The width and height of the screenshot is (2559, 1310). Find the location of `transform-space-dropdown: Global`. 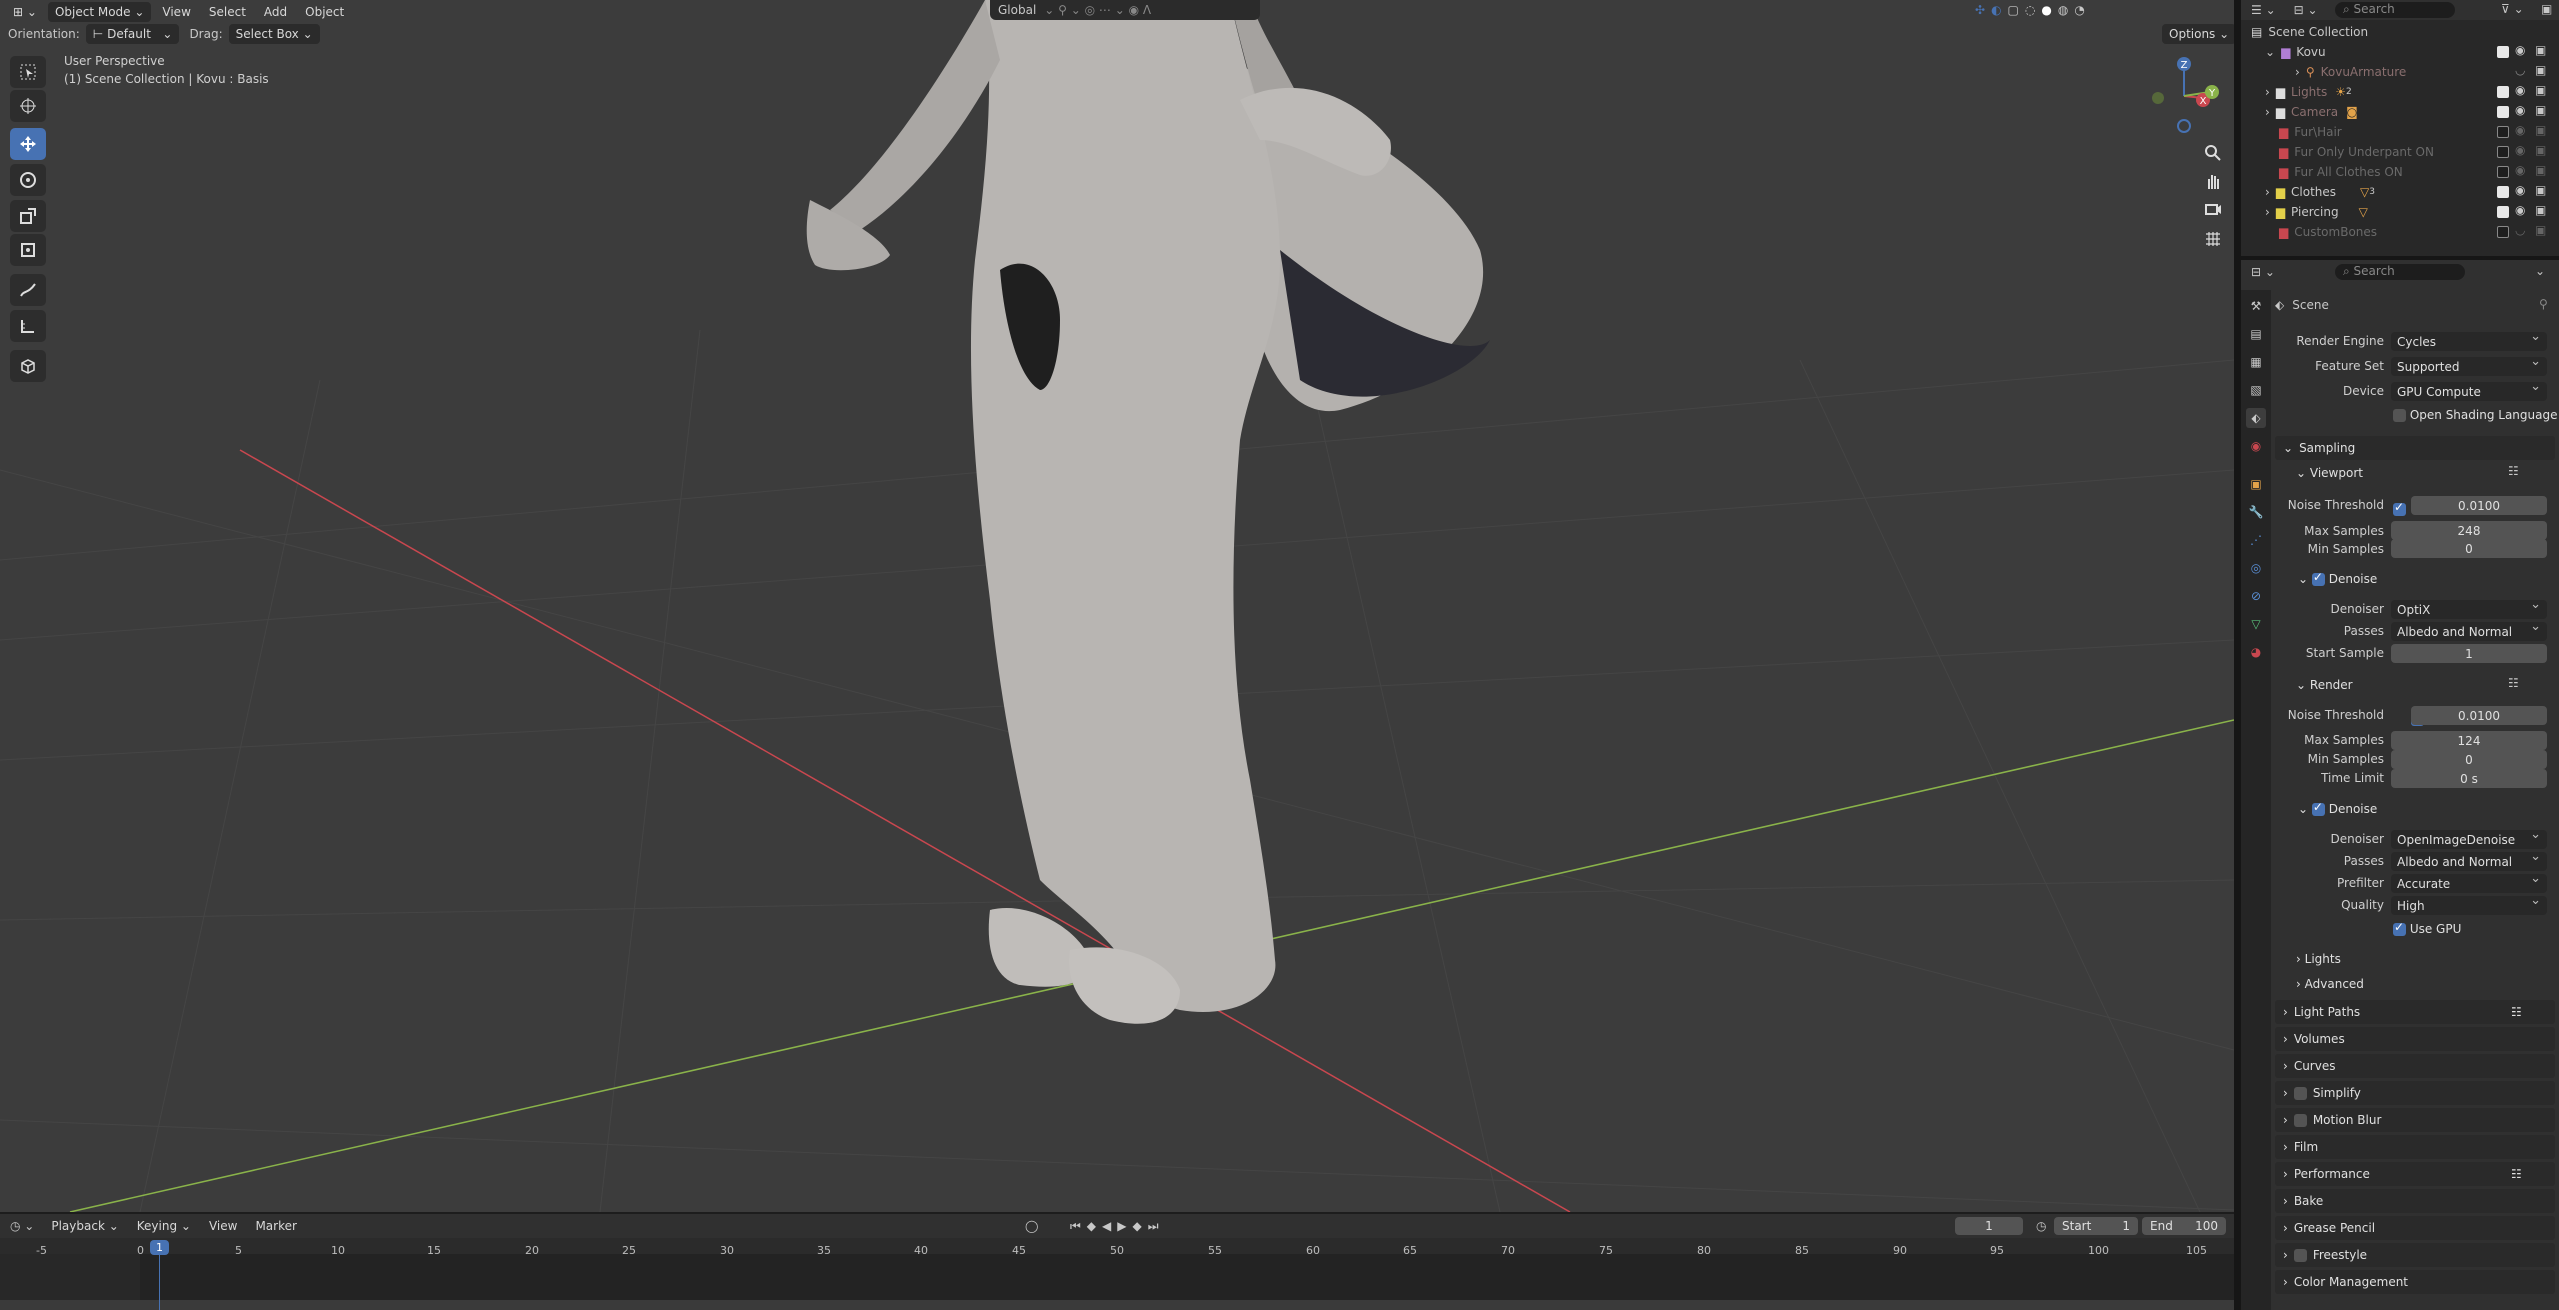

transform-space-dropdown: Global is located at coordinates (1017, 10).